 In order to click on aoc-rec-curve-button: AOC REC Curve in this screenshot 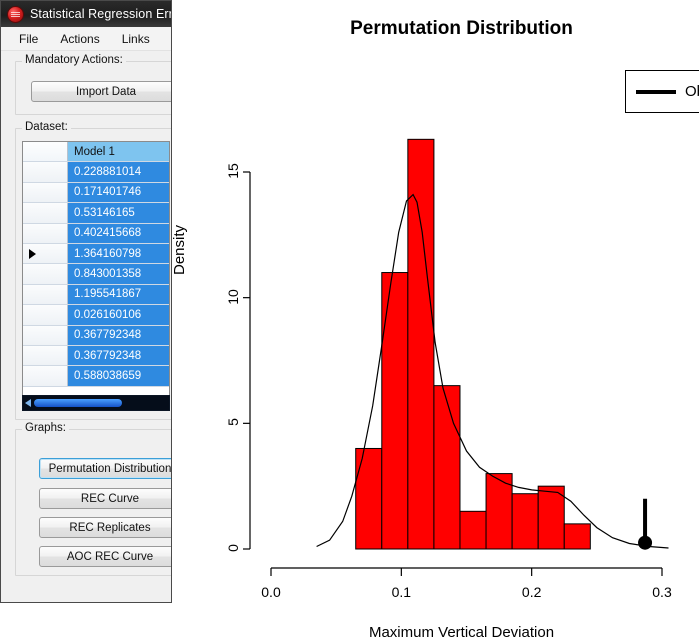, I will do `click(105, 556)`.